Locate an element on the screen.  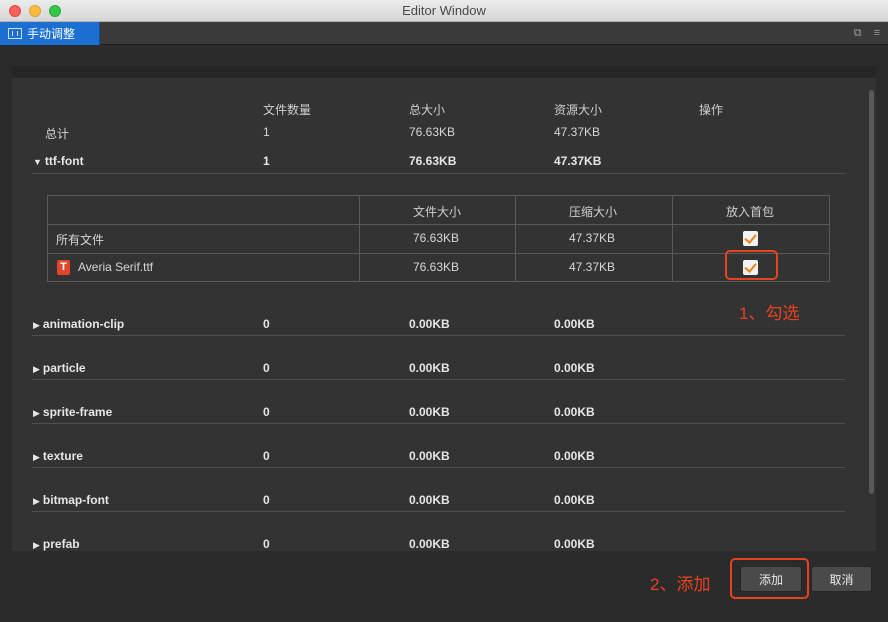
annotation-highlight-checkbox is located at coordinates (751, 265).